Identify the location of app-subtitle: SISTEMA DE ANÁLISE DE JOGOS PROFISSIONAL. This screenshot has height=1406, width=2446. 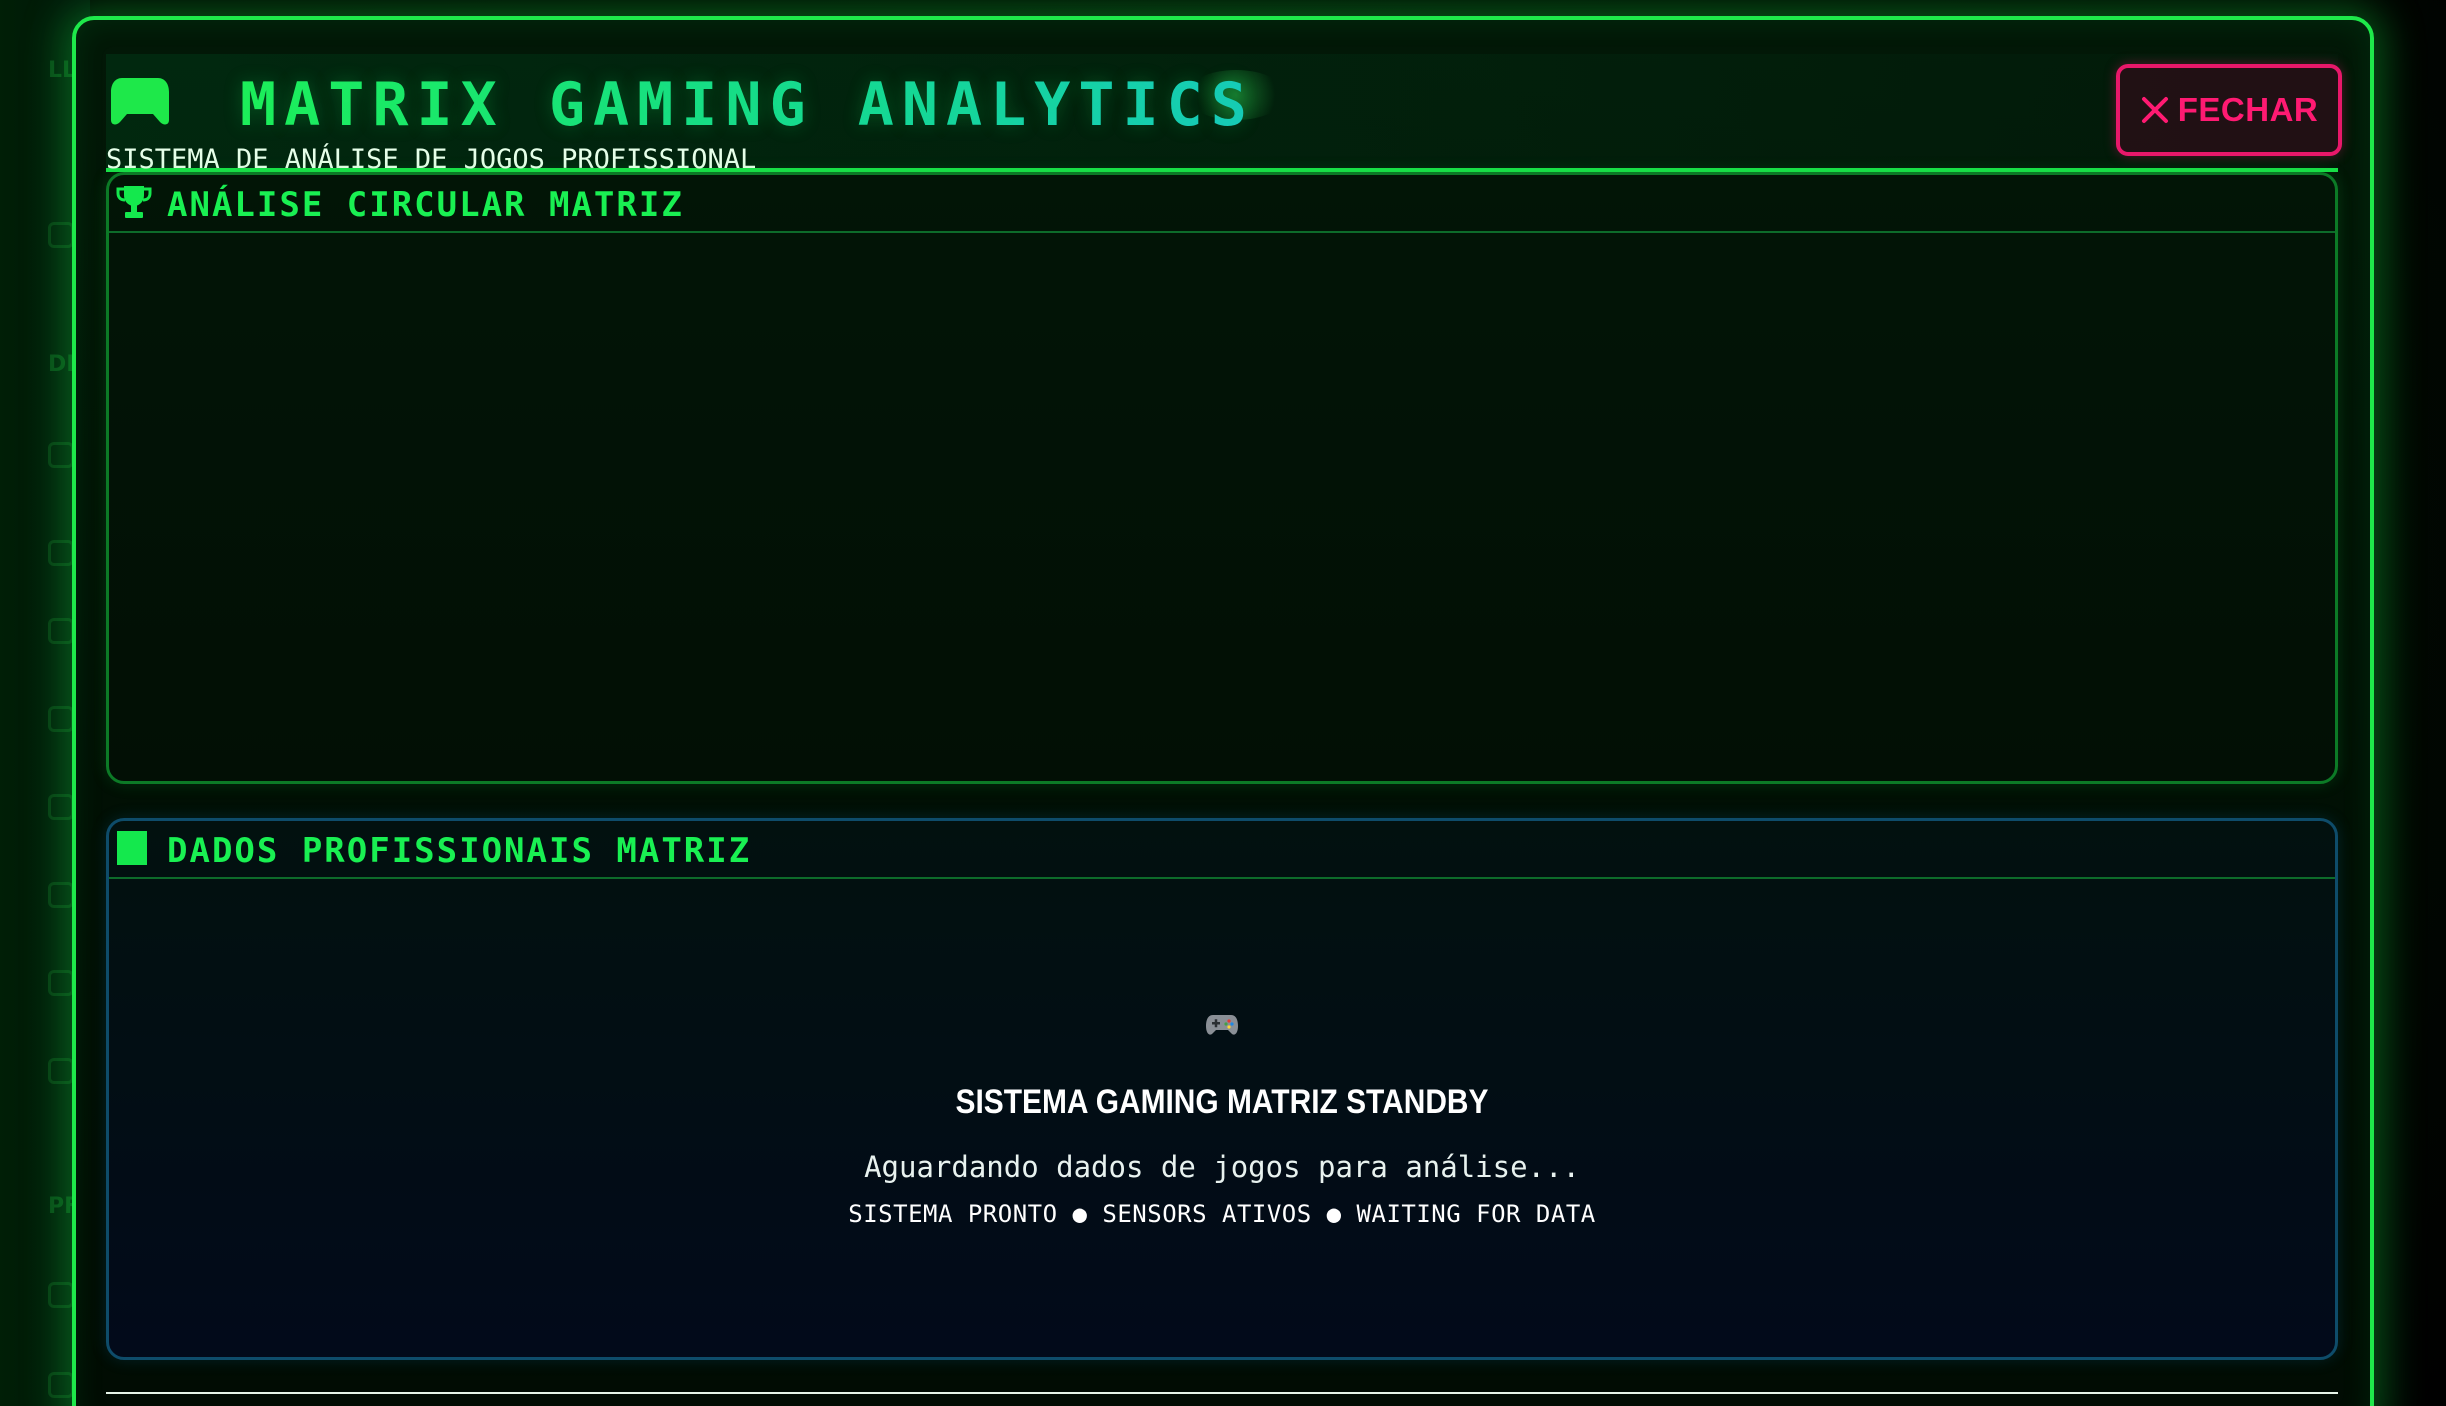
(431, 159).